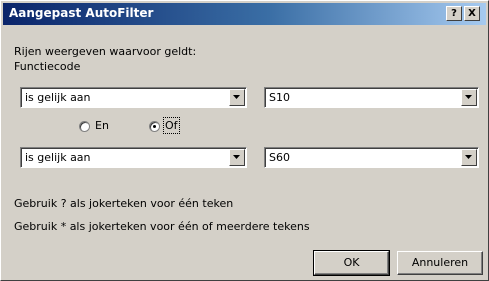  What do you see at coordinates (371, 157) in the screenshot?
I see `criterion2-value-select: S60` at bounding box center [371, 157].